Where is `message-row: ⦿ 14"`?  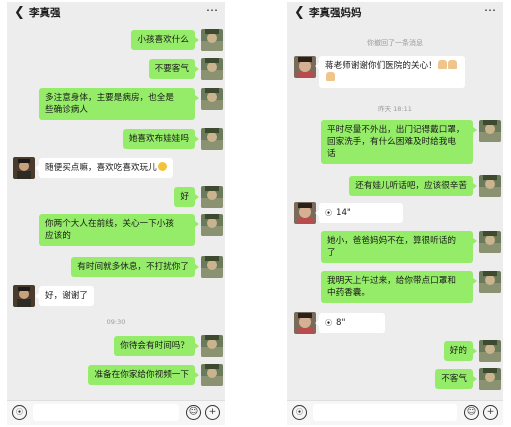
message-row: ⦿ 14" is located at coordinates (395, 213).